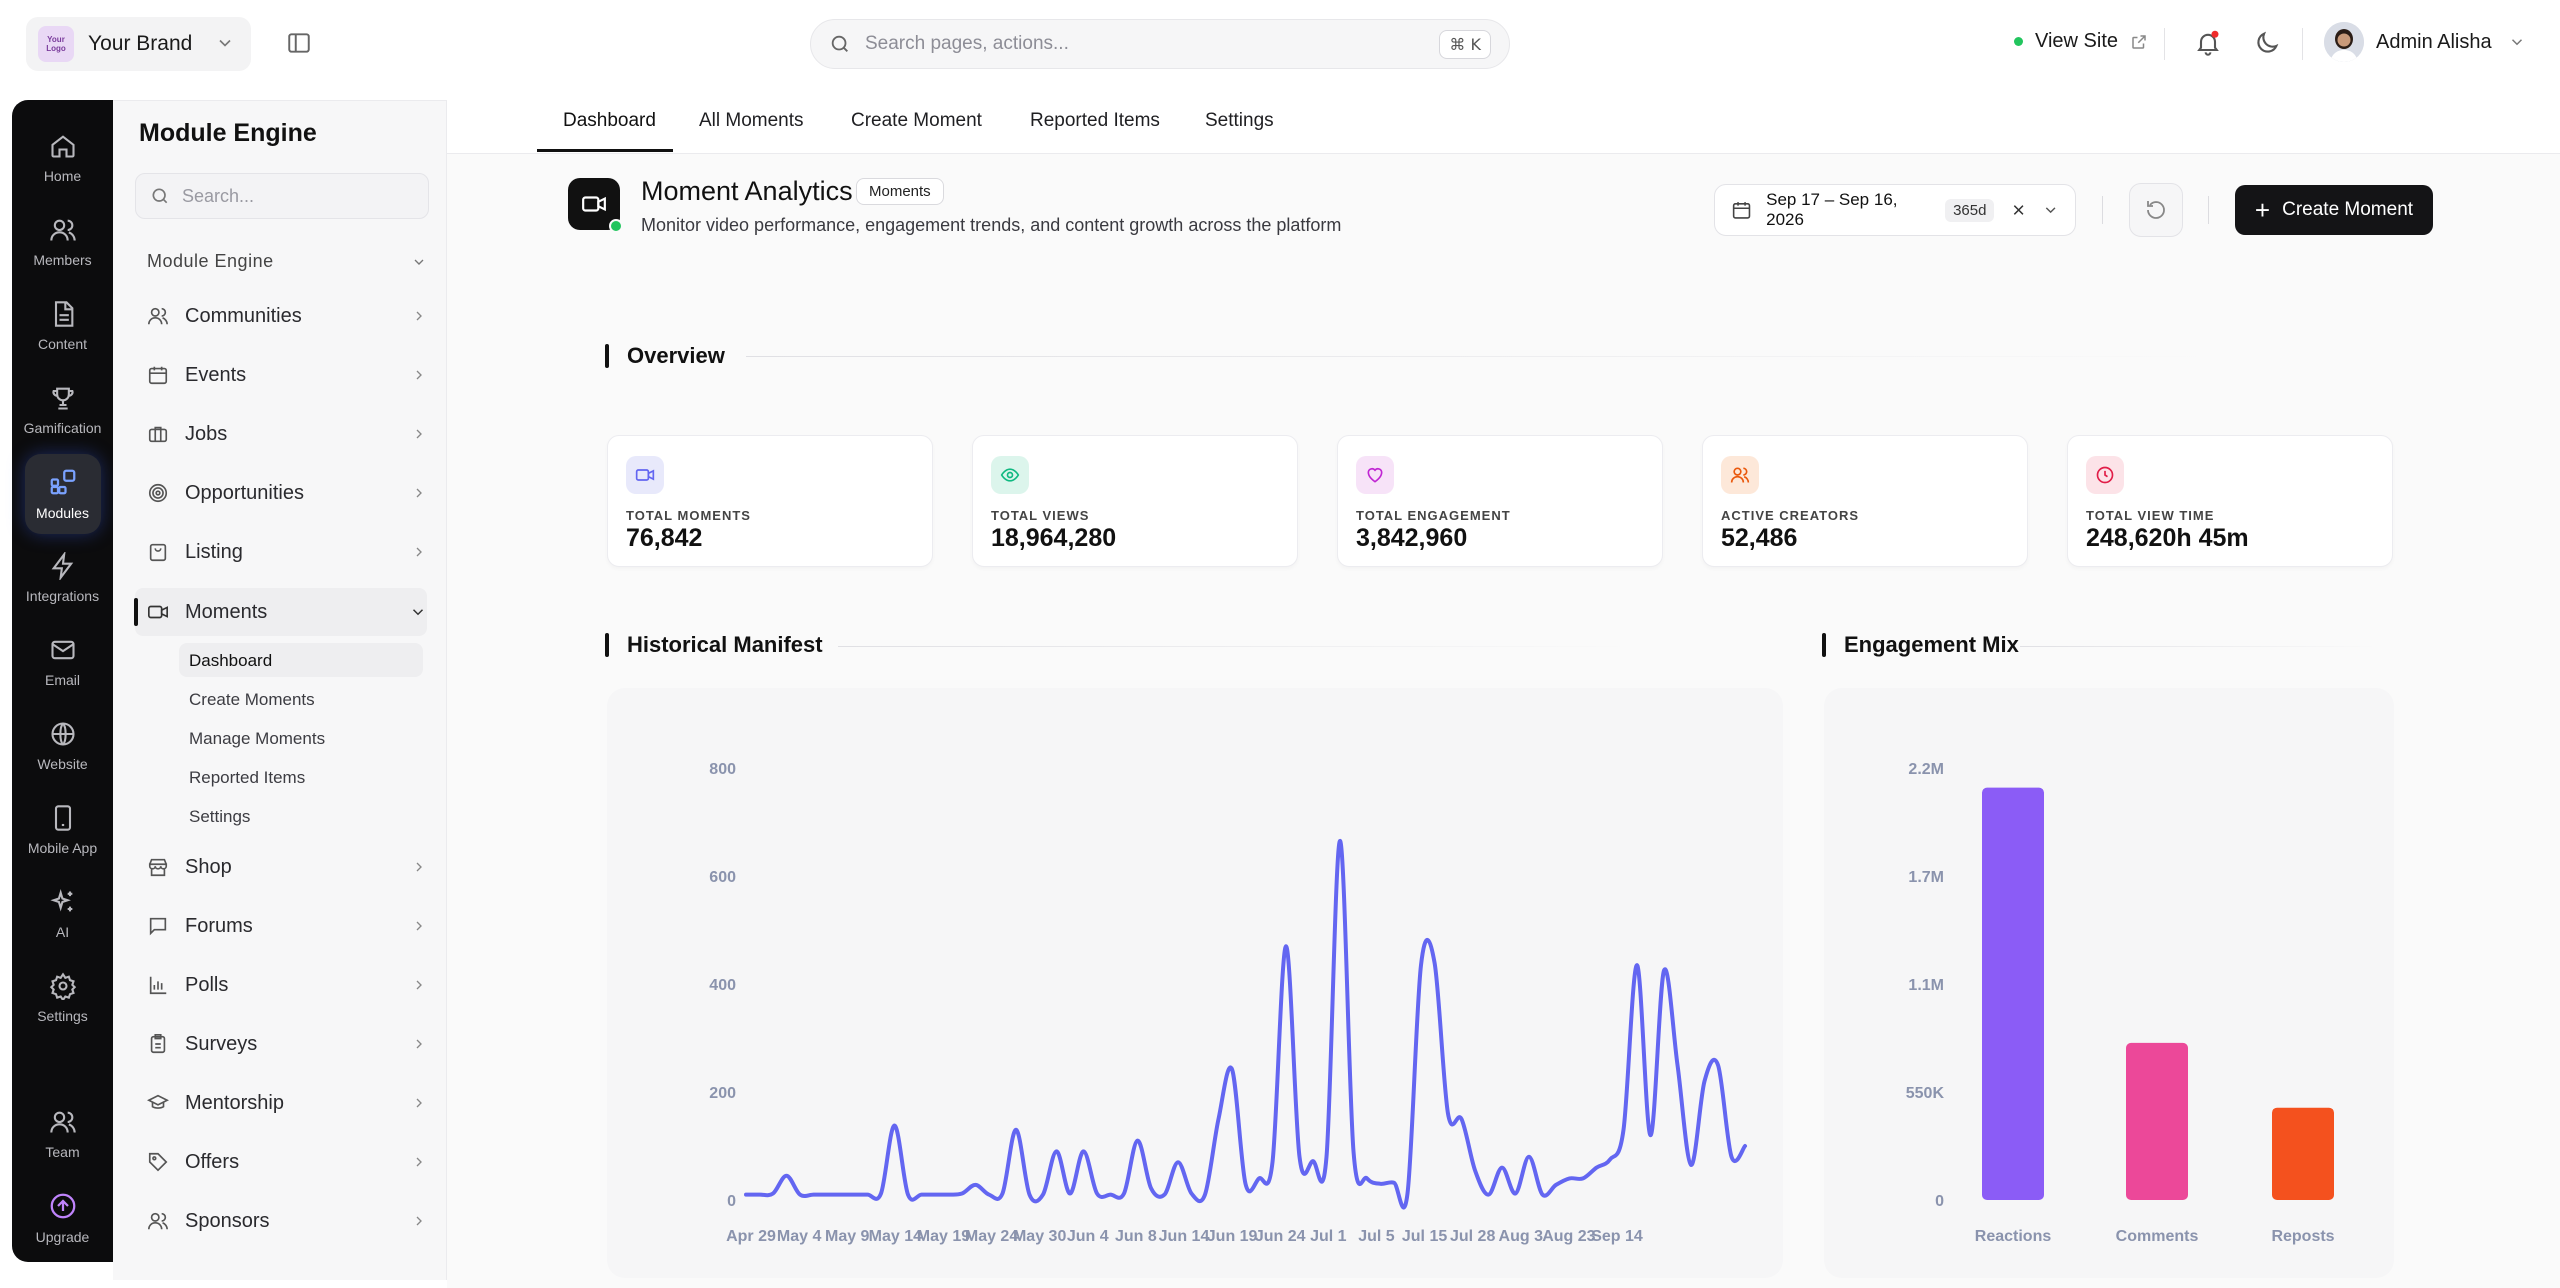 The height and width of the screenshot is (1288, 2560). I want to click on module-item-opportunities: Opportunities, so click(287, 493).